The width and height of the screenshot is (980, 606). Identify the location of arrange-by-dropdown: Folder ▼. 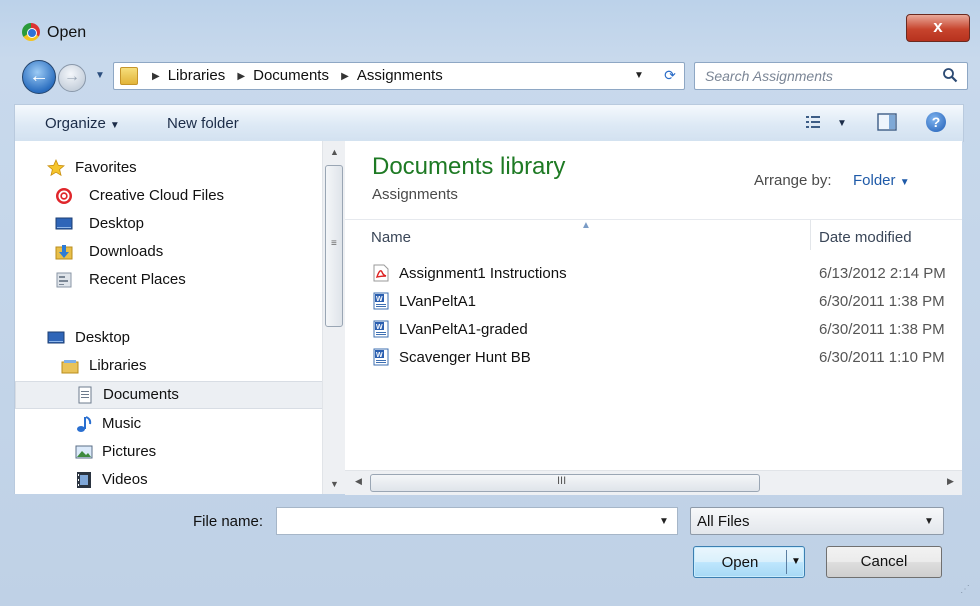
(881, 180).